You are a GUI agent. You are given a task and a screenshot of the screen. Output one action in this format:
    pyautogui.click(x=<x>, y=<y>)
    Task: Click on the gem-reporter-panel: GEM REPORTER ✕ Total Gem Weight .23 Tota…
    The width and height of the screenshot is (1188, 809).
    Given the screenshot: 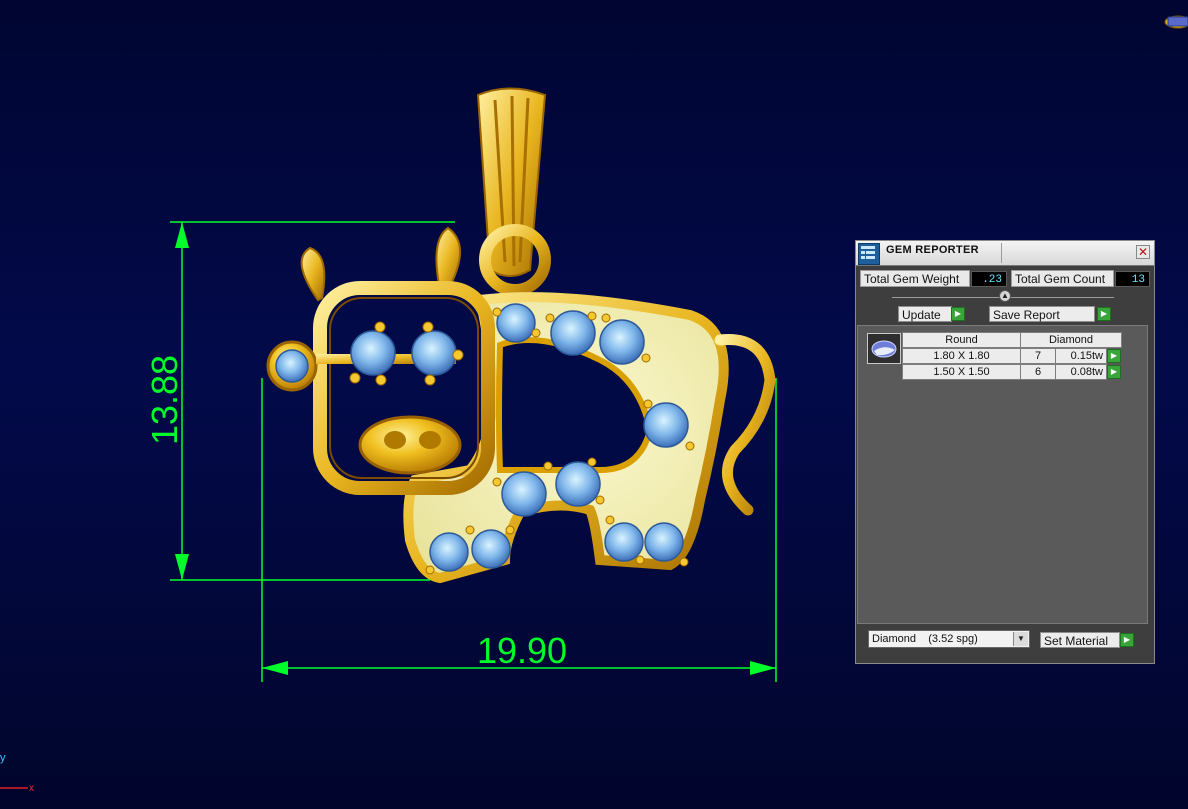 What is the action you would take?
    pyautogui.click(x=1005, y=452)
    